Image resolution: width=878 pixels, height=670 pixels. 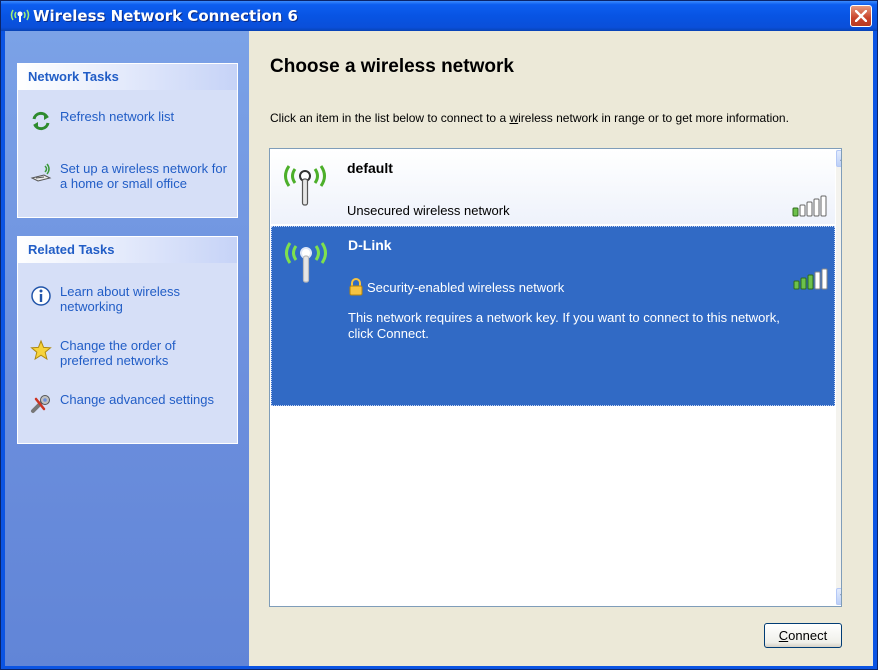 I want to click on related-tasks-heading: Related Tasks, so click(x=71, y=249).